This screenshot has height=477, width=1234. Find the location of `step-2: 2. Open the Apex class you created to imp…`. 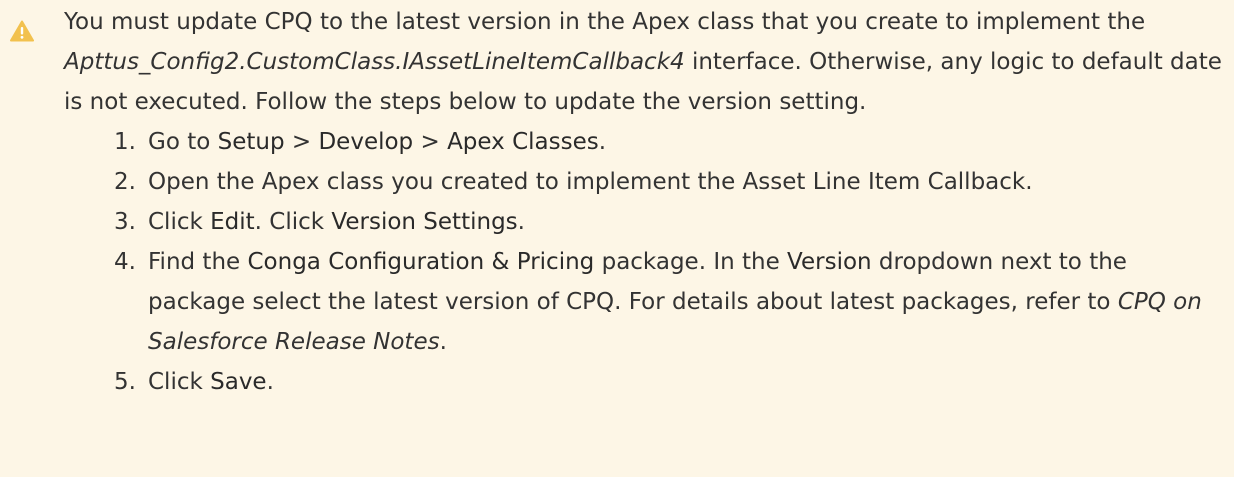

step-2: 2. Open the Apex class you created to imp… is located at coordinates (669, 182).